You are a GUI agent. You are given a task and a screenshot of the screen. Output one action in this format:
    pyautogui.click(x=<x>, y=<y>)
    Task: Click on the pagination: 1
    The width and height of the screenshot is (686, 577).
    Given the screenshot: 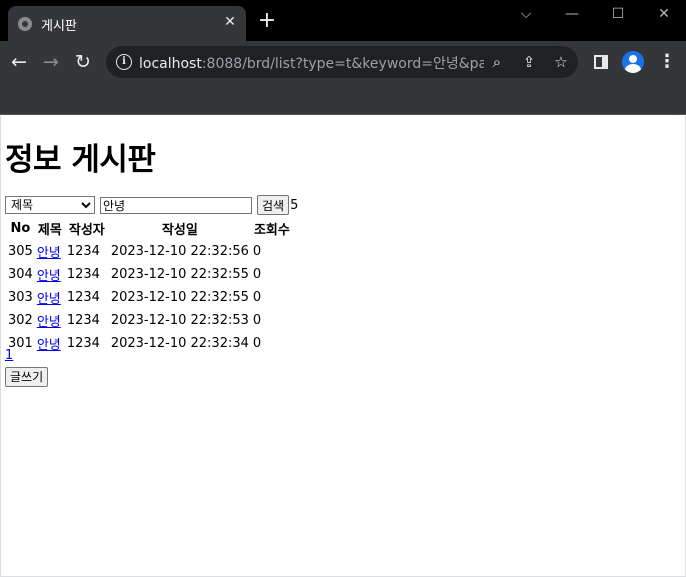 What is the action you would take?
    pyautogui.click(x=9, y=355)
    